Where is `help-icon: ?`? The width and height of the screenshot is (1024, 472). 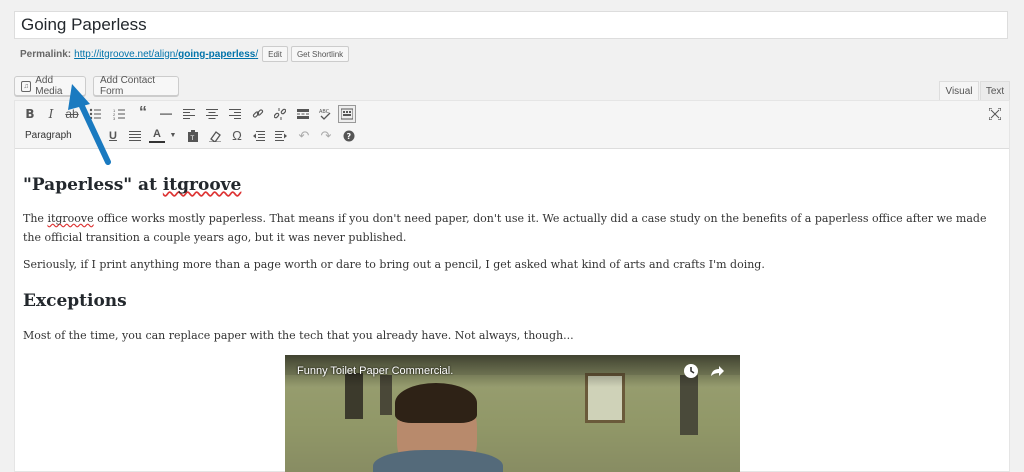
help-icon: ? is located at coordinates (349, 136).